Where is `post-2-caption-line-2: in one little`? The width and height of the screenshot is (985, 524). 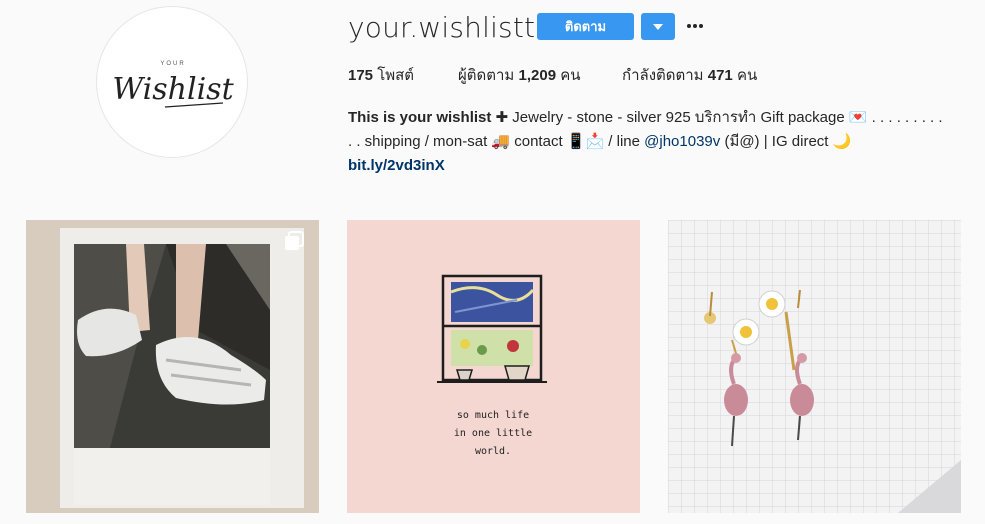
post-2-caption-line-2: in one little is located at coordinates (493, 433).